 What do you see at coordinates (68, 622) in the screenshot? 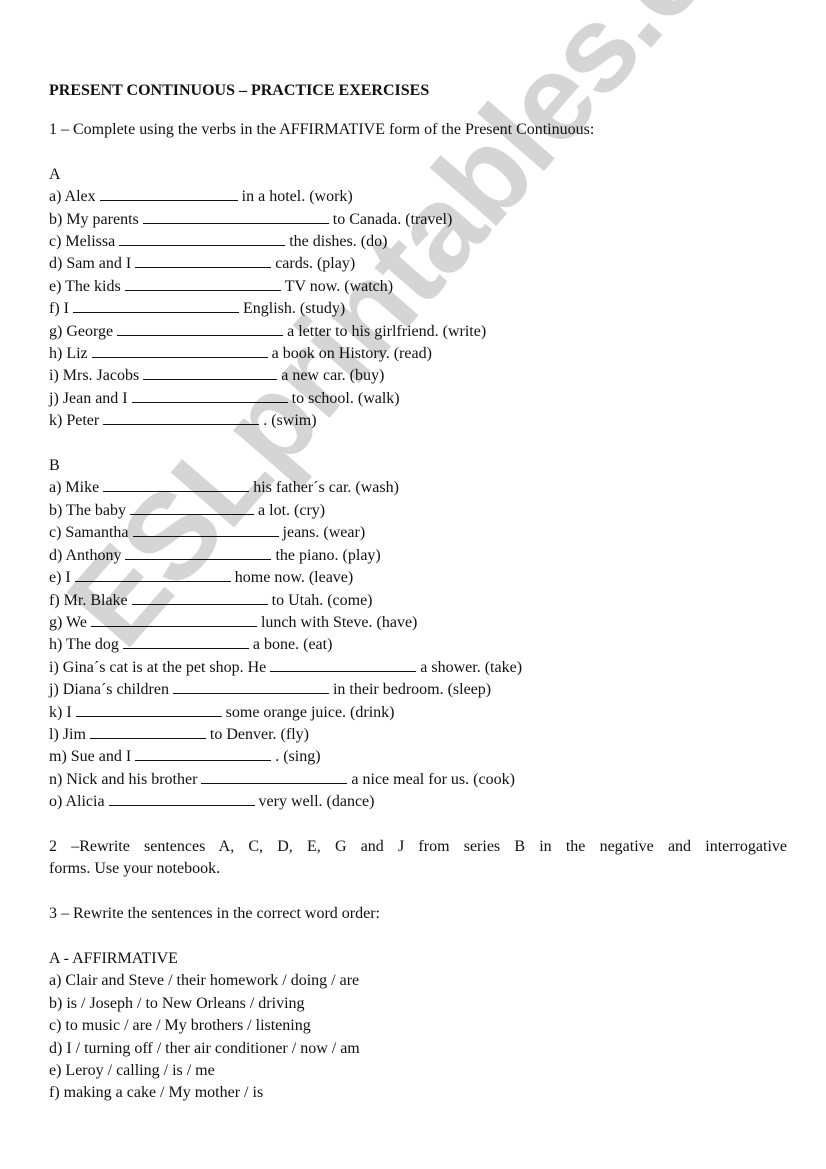
I see `item-prompt: g) We` at bounding box center [68, 622].